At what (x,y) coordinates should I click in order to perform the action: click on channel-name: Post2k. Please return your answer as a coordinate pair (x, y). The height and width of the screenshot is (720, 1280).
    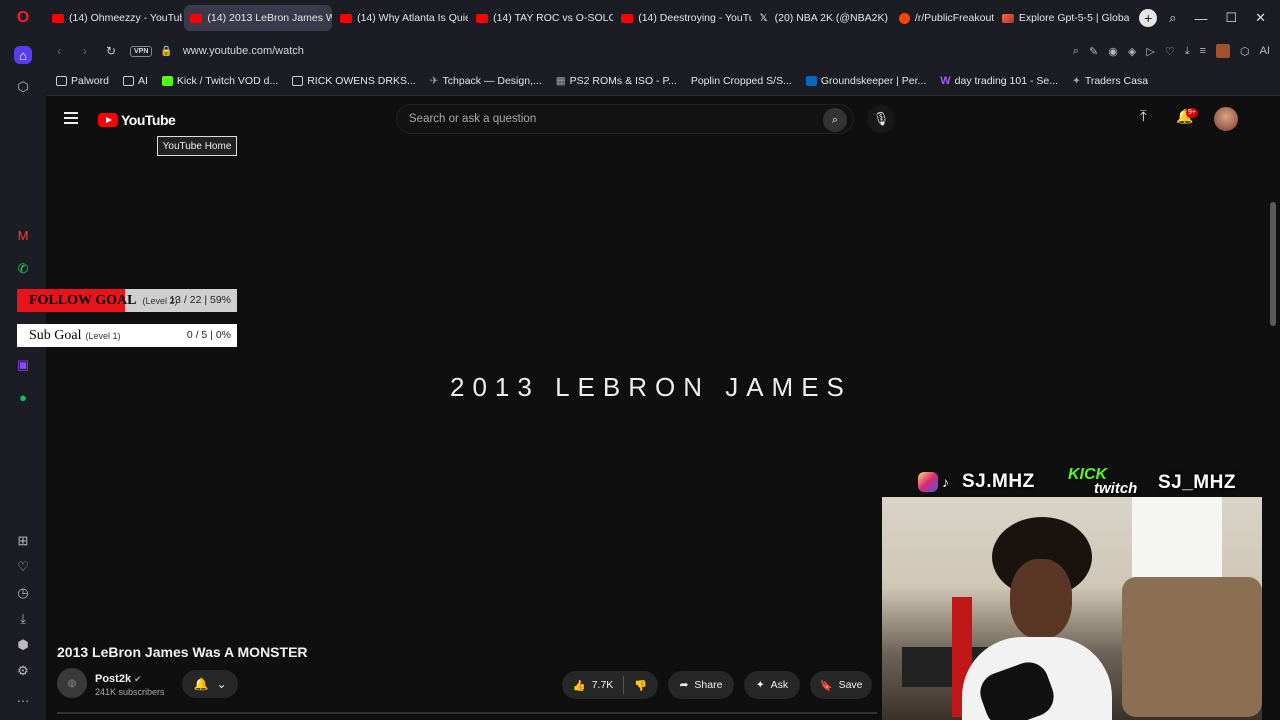
    Looking at the image, I should click on (113, 679).